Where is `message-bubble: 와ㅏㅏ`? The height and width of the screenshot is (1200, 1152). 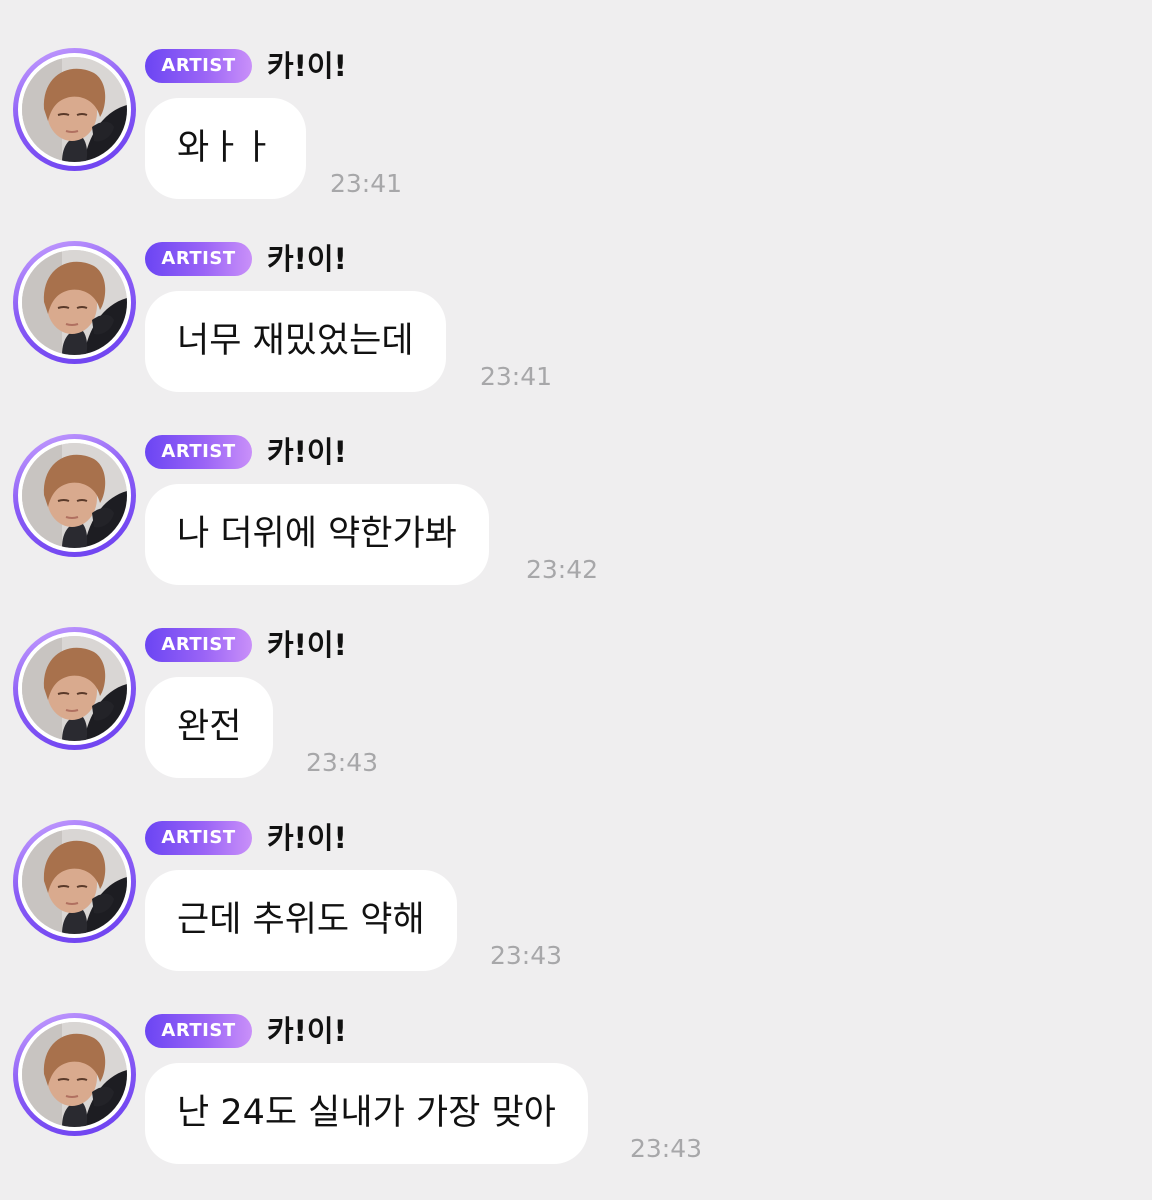
message-bubble: 와ㅏㅏ is located at coordinates (225, 148).